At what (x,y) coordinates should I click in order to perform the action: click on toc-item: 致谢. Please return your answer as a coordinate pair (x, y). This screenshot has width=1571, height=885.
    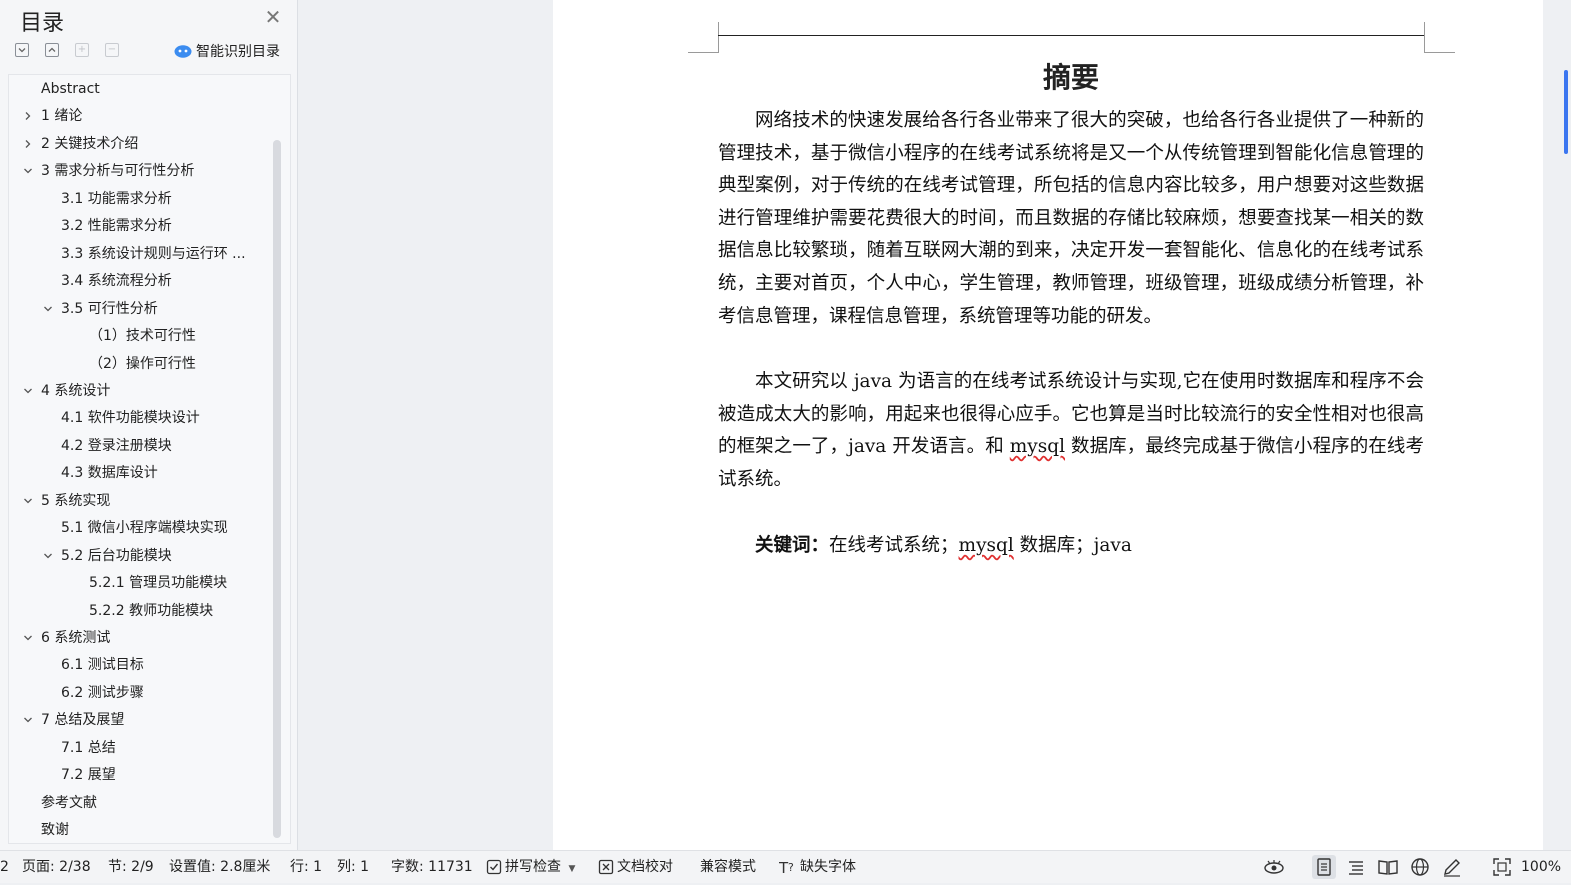
    Looking at the image, I should click on (55, 830).